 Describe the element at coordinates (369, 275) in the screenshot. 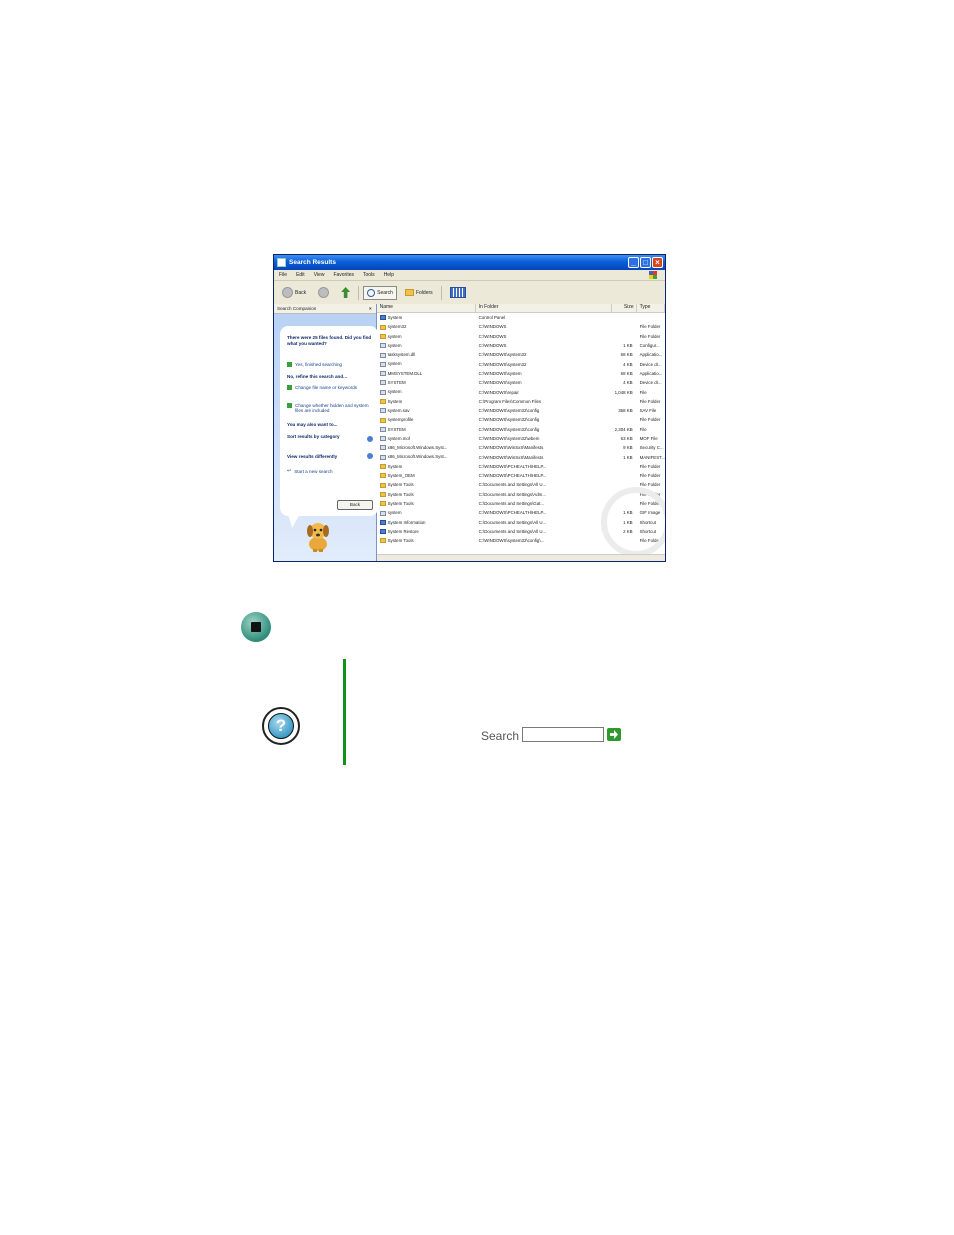

I see `menu-tools: Tools` at that location.